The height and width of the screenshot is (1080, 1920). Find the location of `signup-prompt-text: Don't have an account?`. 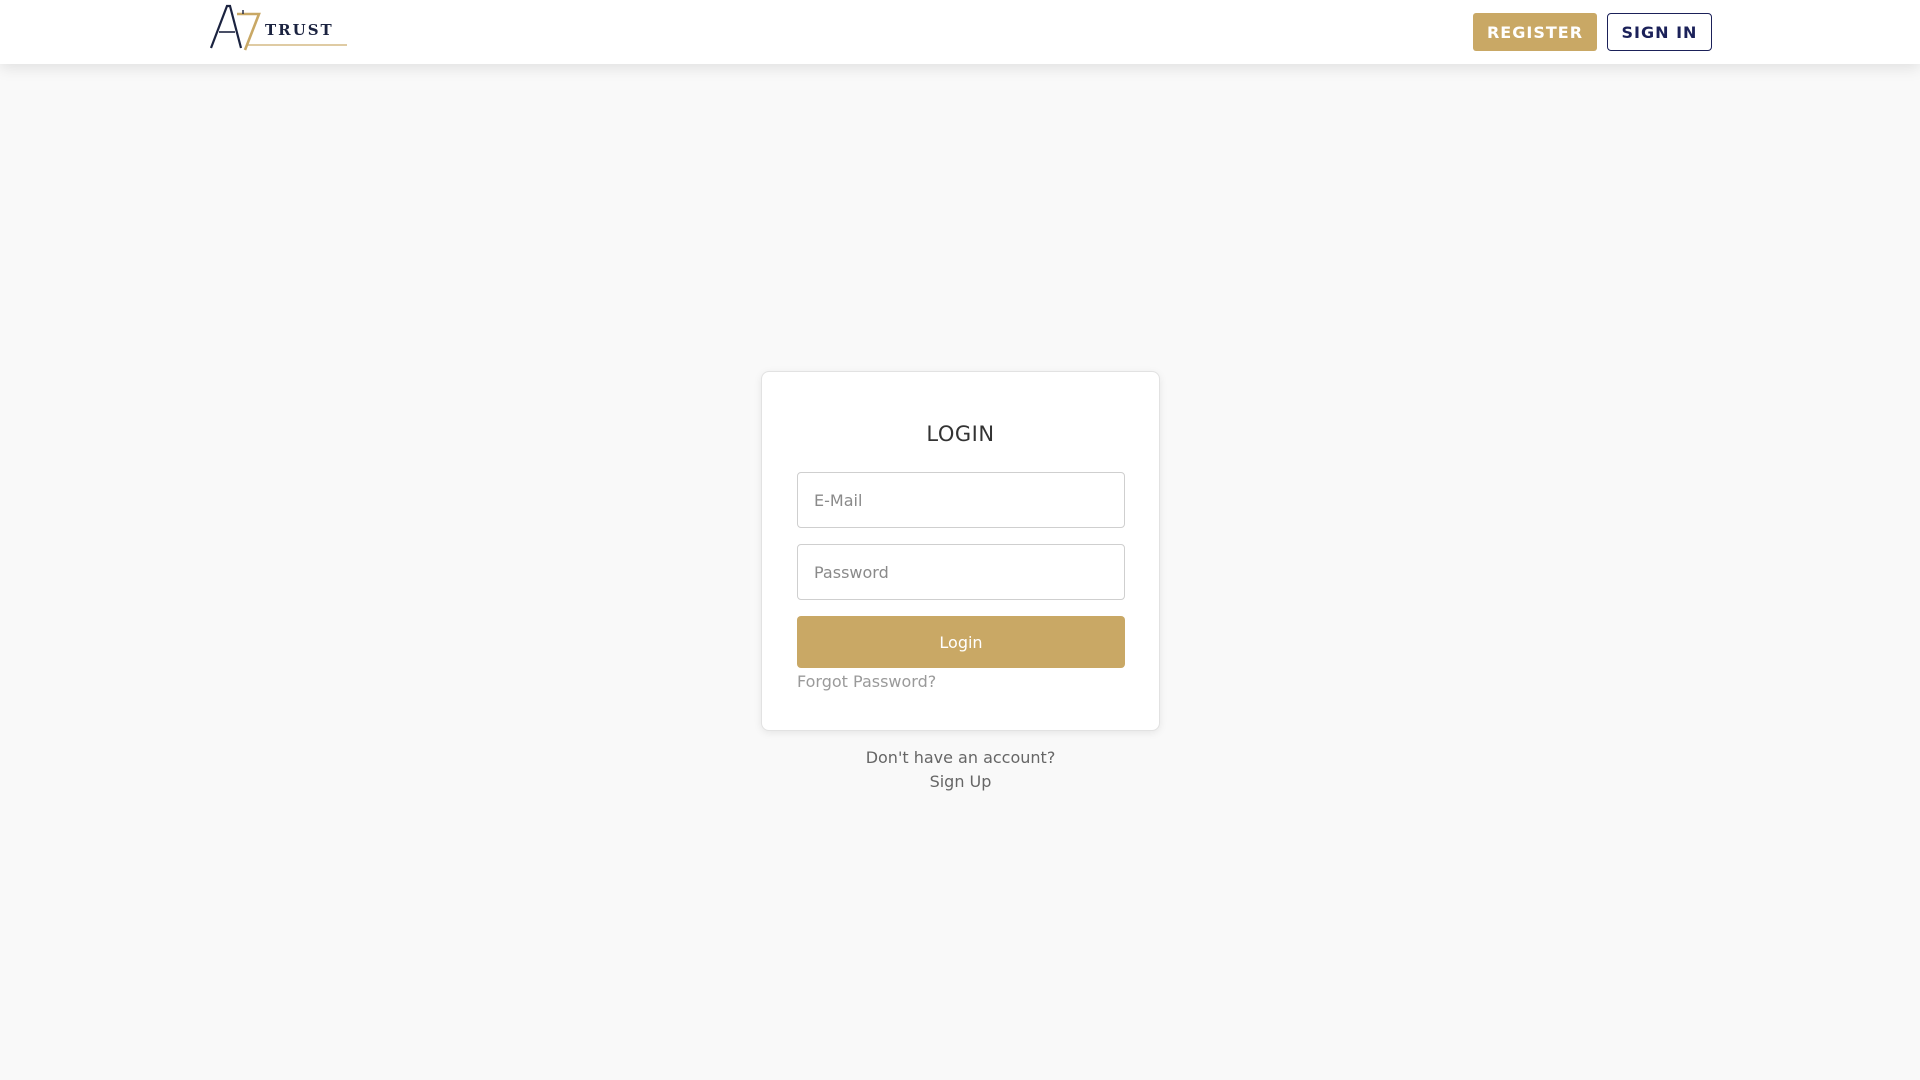

signup-prompt-text: Don't have an account? is located at coordinates (960, 757).